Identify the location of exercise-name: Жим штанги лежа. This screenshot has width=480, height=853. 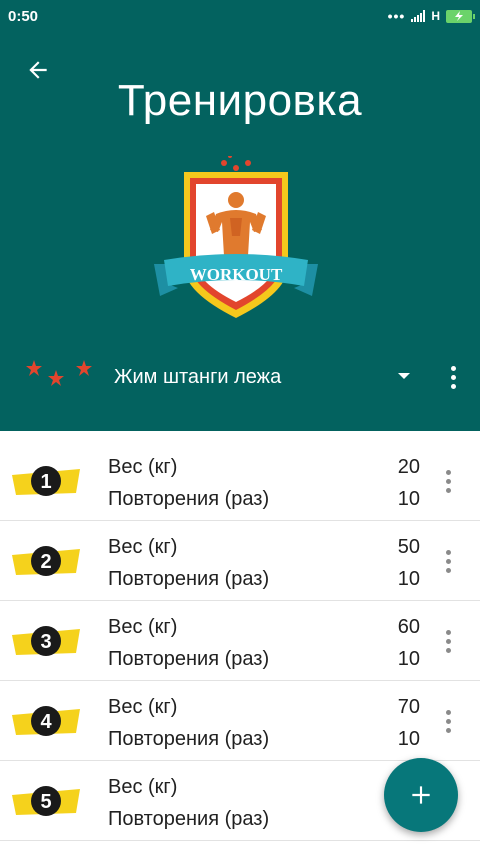
(198, 377).